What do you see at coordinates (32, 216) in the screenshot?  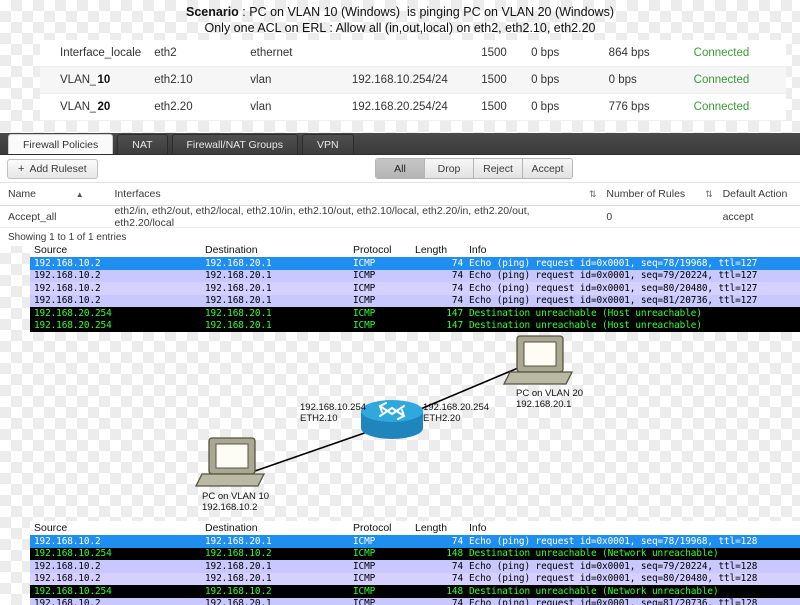 I see `ruleset-name: Accept_all` at bounding box center [32, 216].